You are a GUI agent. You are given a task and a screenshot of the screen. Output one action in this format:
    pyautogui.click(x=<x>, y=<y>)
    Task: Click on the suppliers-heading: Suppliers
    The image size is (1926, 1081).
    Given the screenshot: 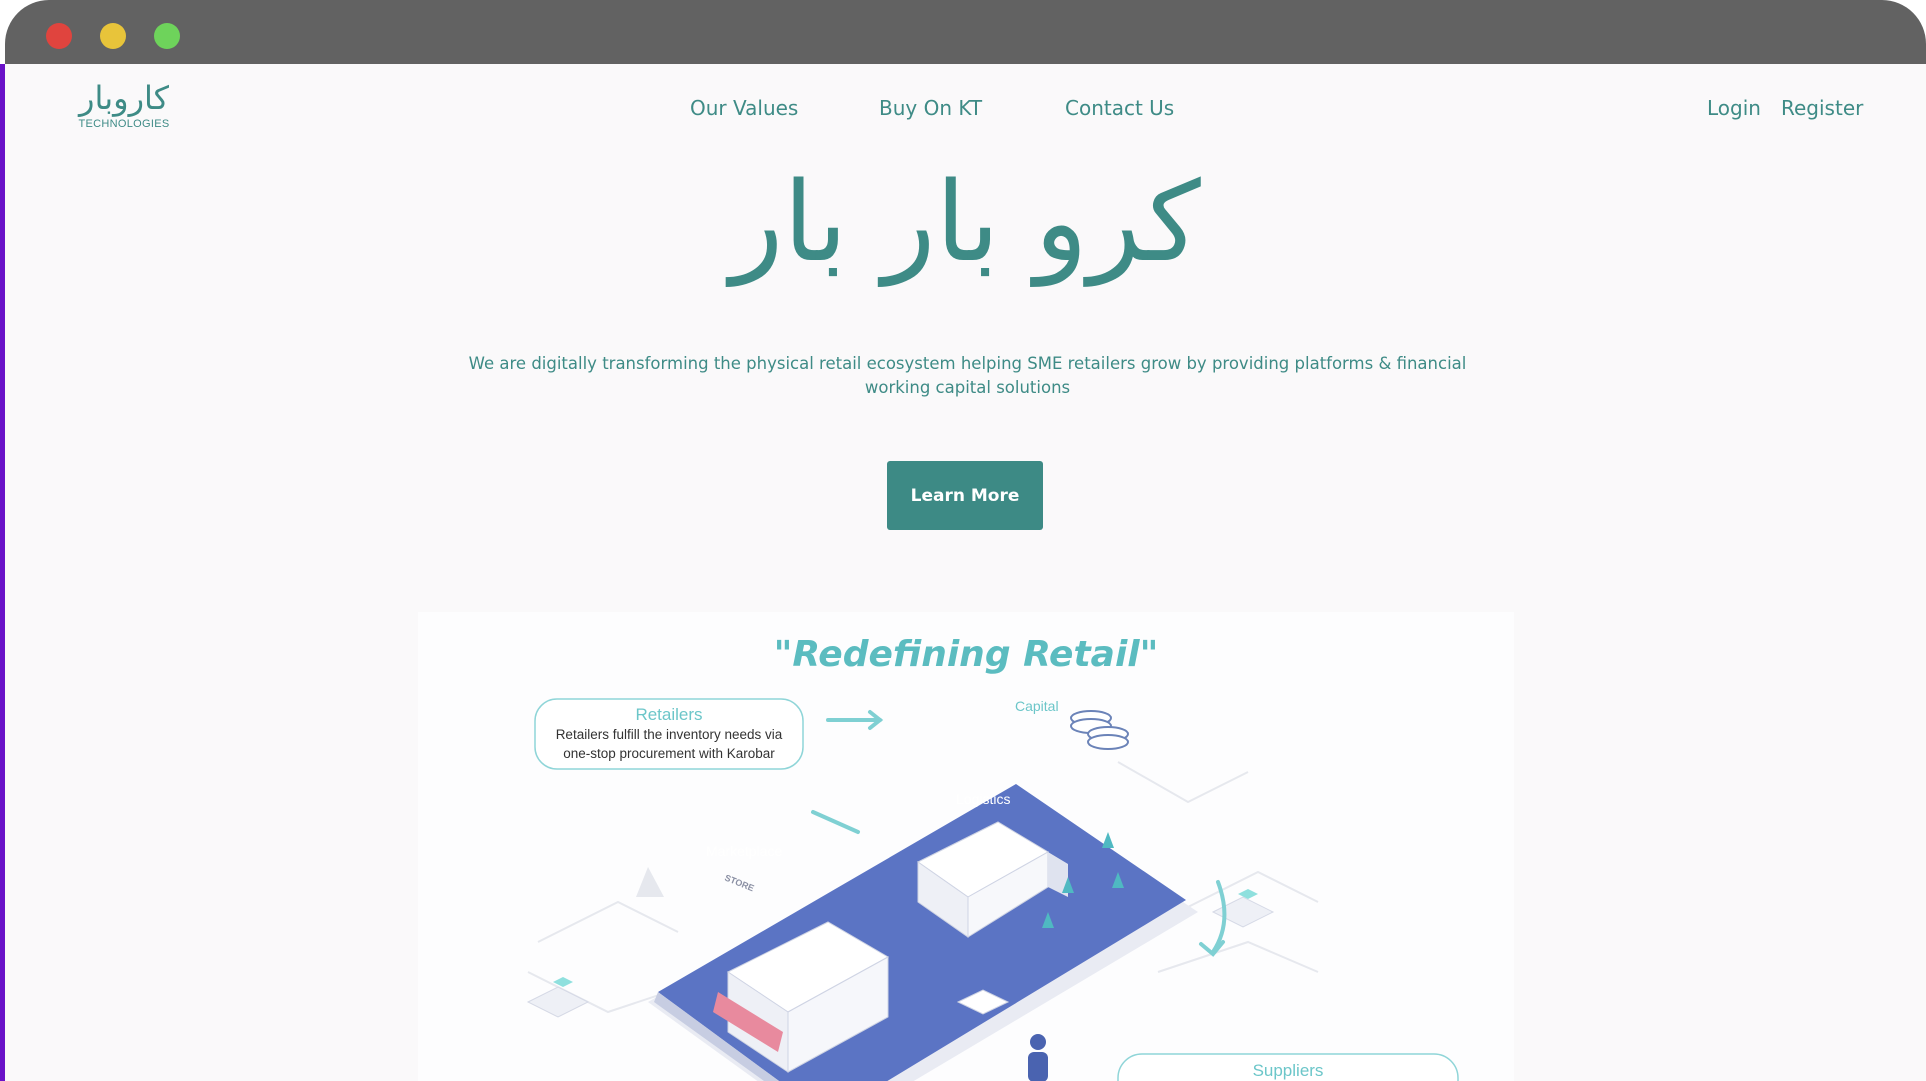 What is the action you would take?
    pyautogui.click(x=1288, y=1070)
    